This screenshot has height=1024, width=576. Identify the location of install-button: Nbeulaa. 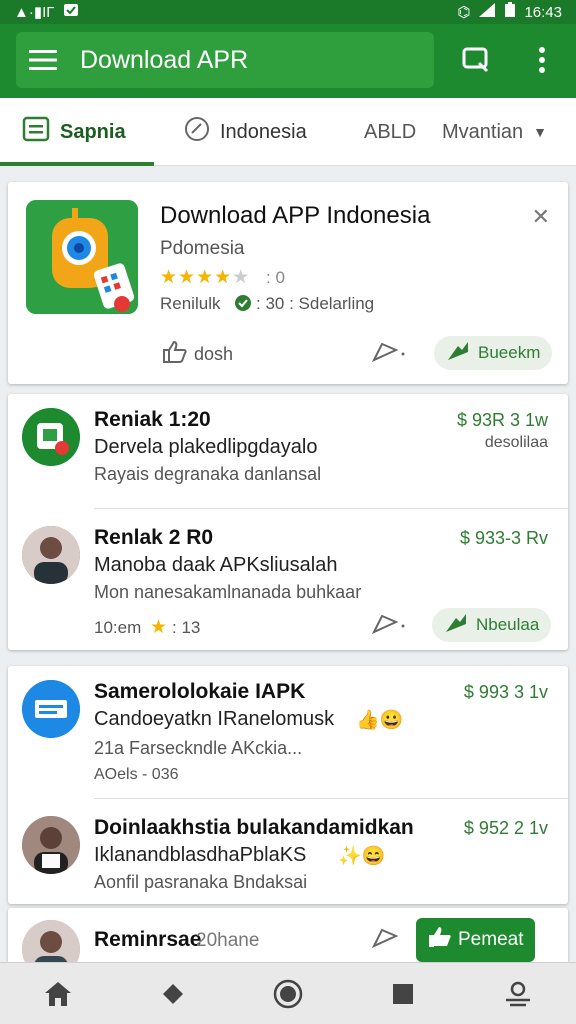
(492, 625).